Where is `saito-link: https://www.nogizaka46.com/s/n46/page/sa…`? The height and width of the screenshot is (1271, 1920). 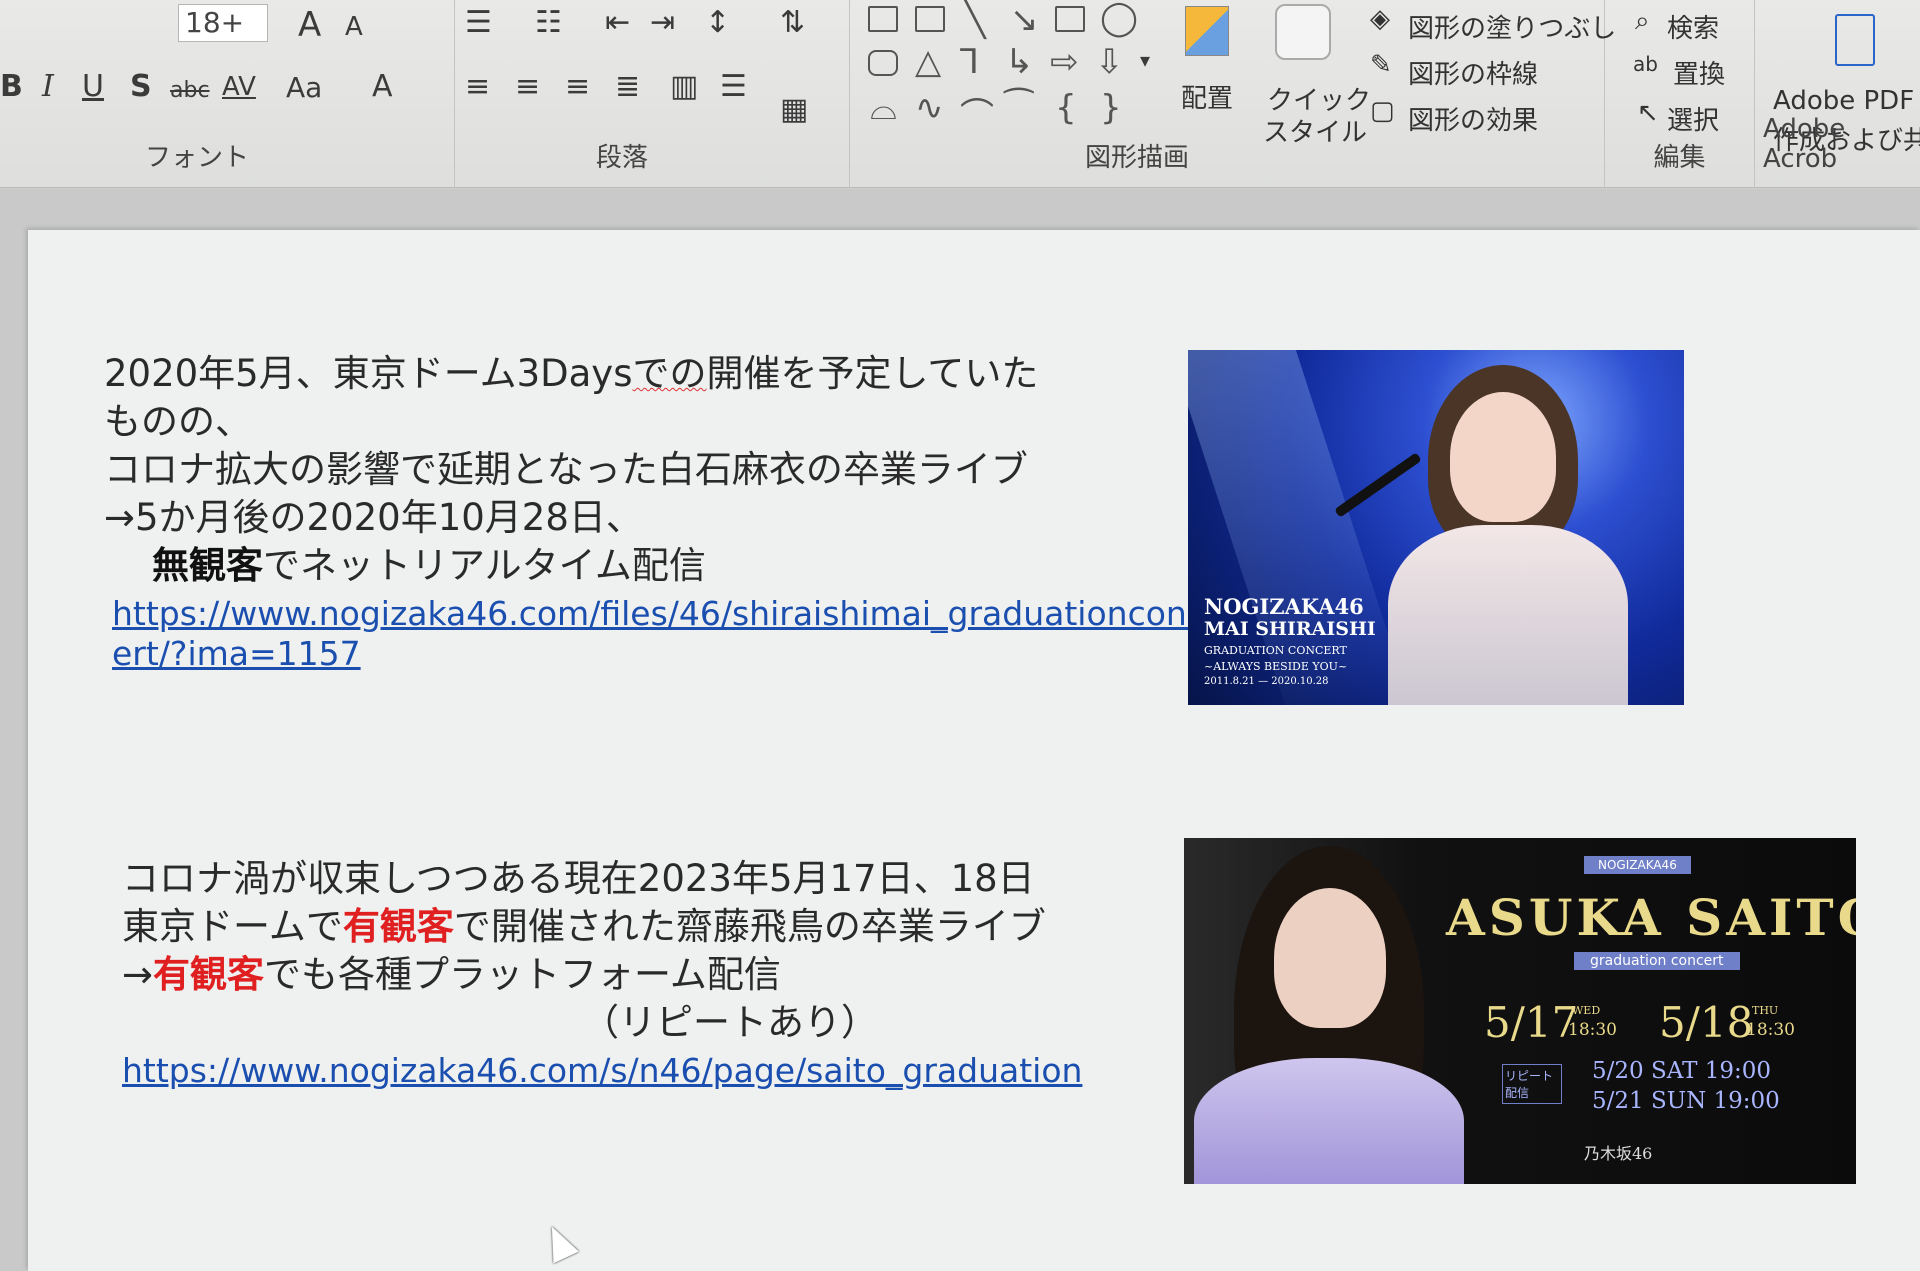 saito-link: https://www.nogizaka46.com/s/n46/page/sa… is located at coordinates (602, 1071).